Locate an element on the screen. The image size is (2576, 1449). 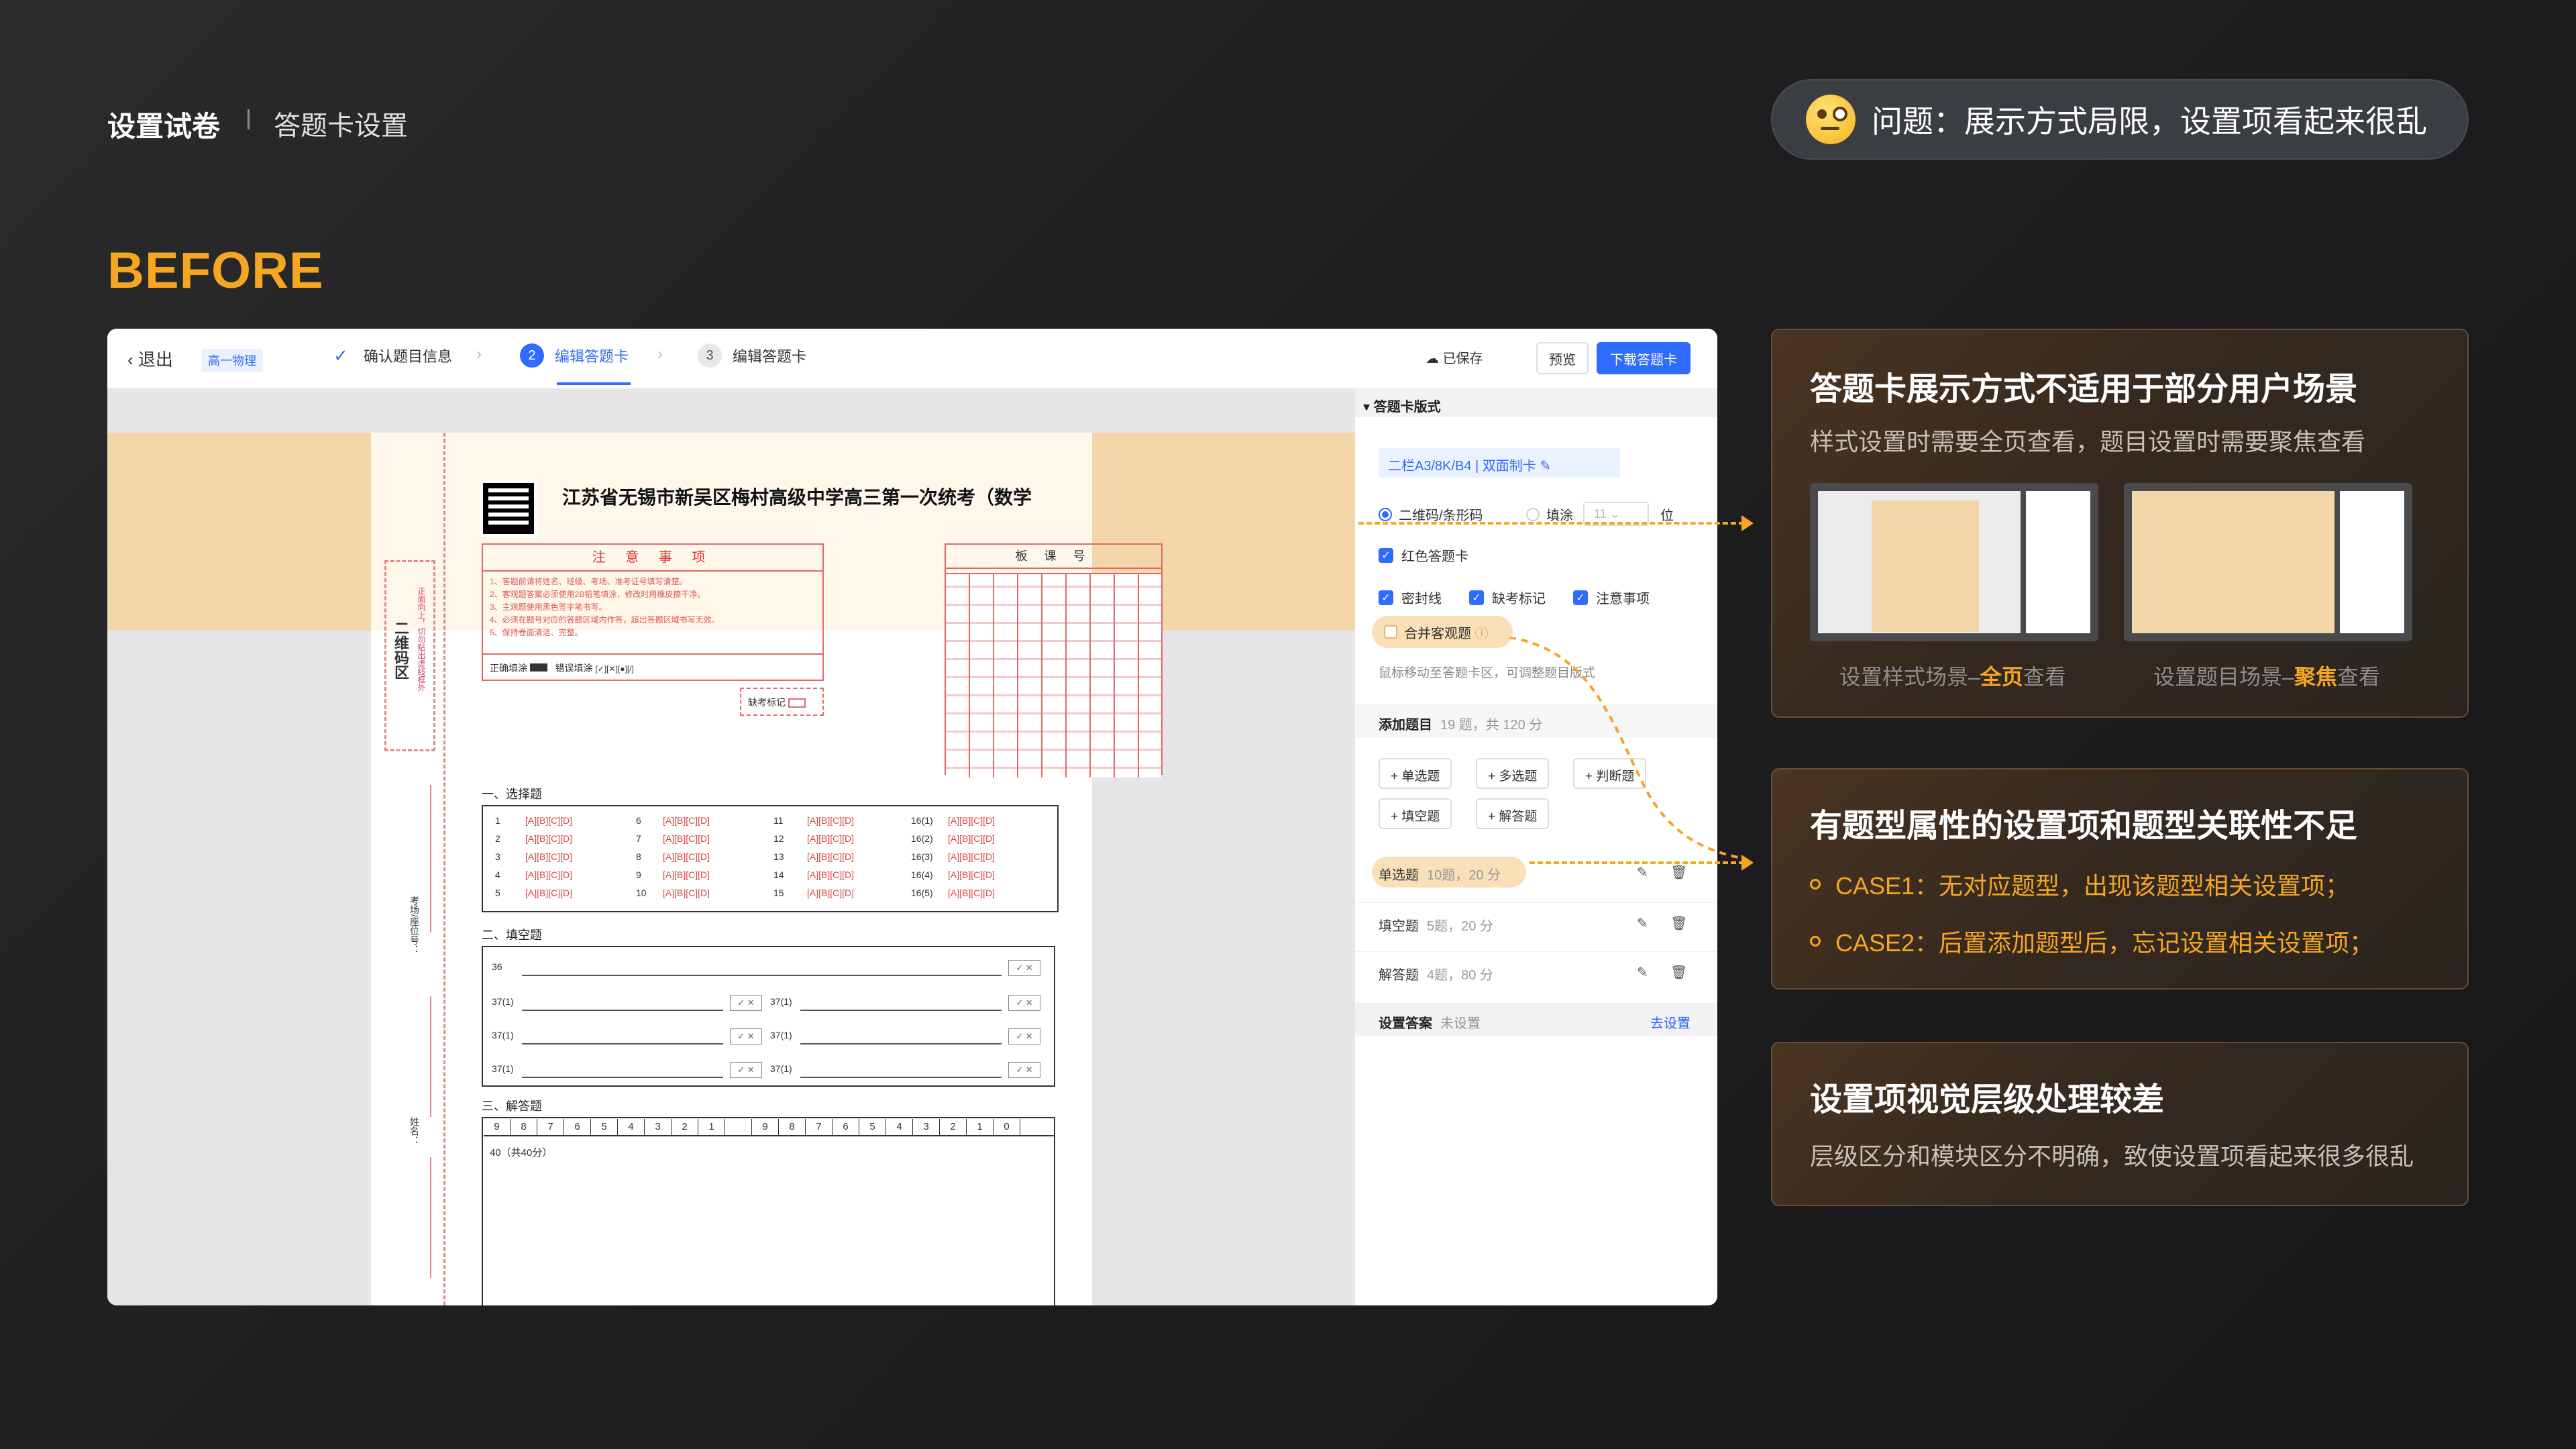
download-button: 下载答题卡 is located at coordinates (1643, 358).